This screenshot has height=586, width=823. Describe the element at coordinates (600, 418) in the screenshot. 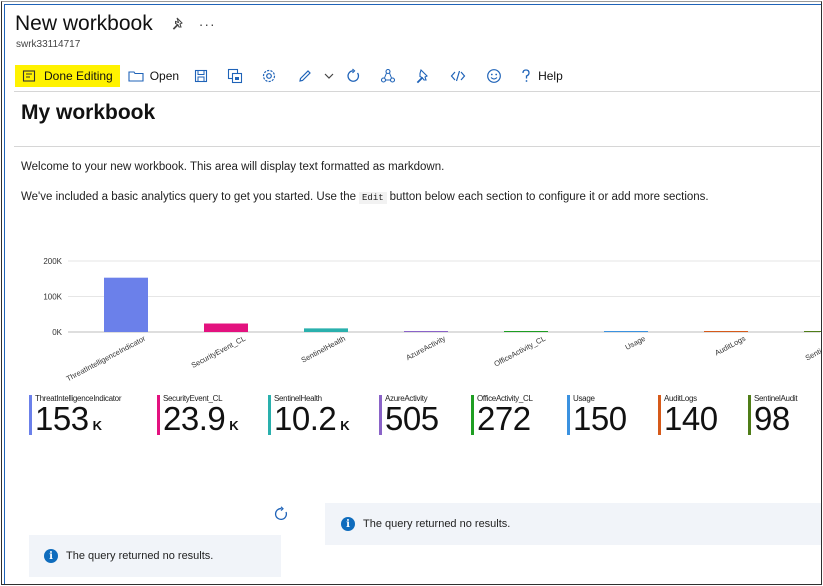

I see `tile-value: 150` at that location.